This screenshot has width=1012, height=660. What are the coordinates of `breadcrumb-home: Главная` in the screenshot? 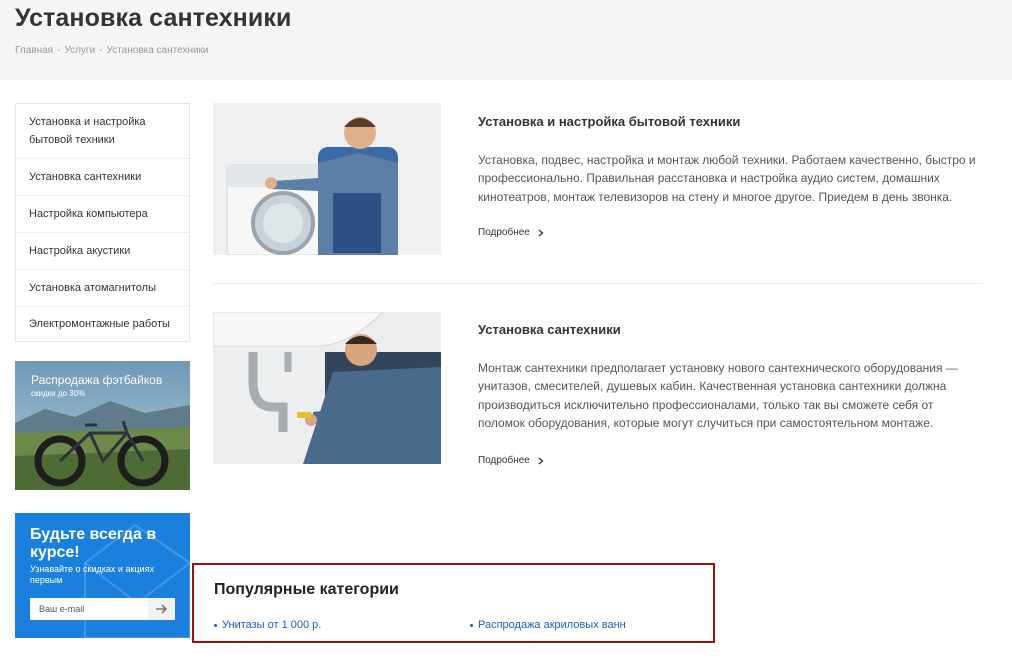 It's located at (34, 50).